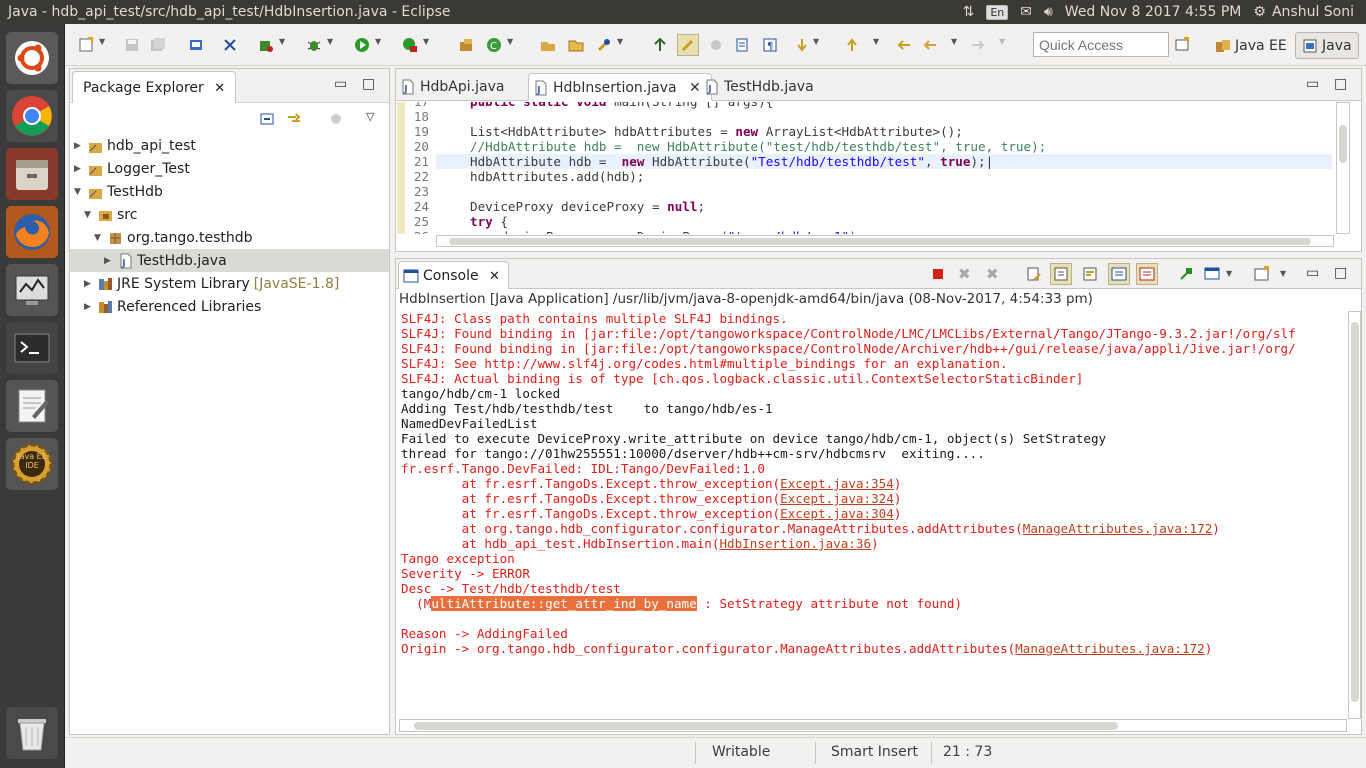 This screenshot has width=1366, height=768. Describe the element at coordinates (837, 483) in the screenshot. I see `stack-link: Except.java:354` at that location.